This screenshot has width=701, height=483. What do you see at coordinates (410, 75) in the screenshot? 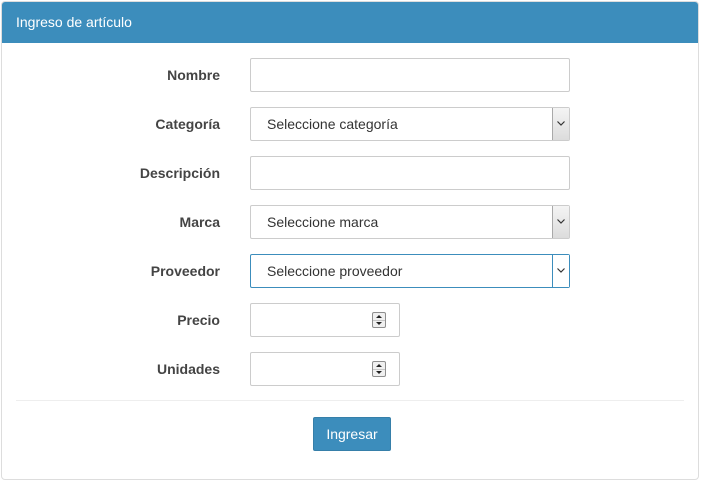
I see `nombre-input` at bounding box center [410, 75].